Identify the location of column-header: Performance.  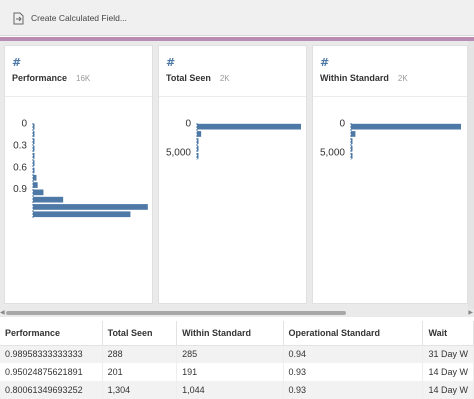
(51, 333).